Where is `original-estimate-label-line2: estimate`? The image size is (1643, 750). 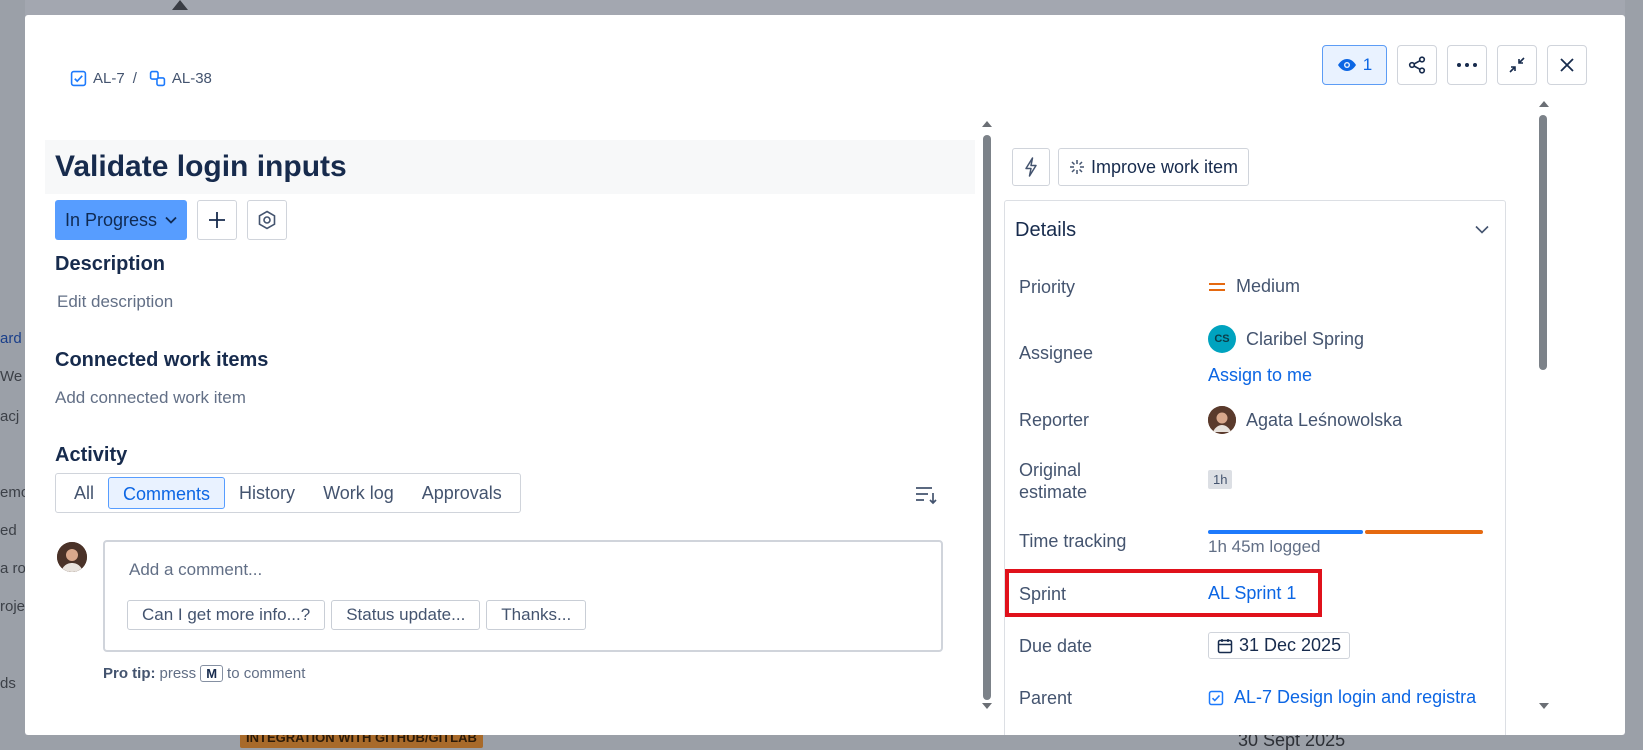
original-estimate-label-line2: estimate is located at coordinates (1053, 492).